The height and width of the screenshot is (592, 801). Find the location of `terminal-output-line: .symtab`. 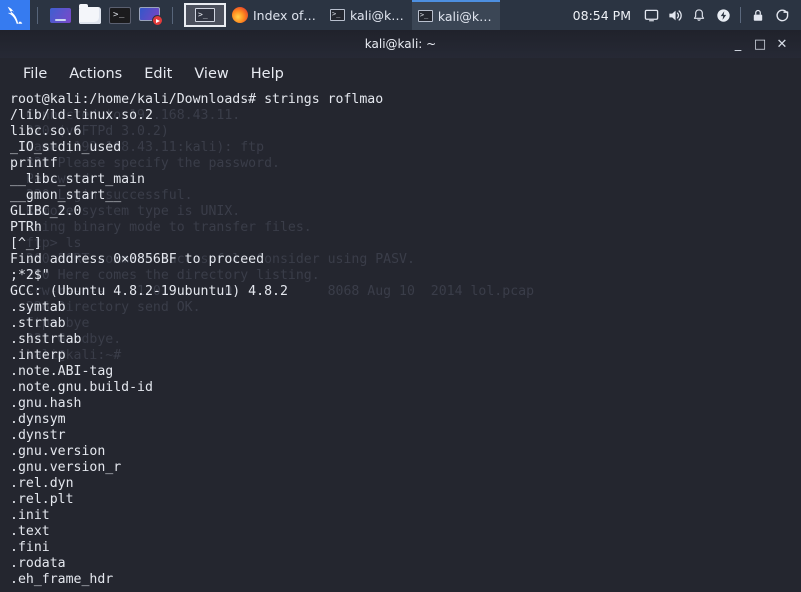

terminal-output-line: .symtab is located at coordinates (38, 307).